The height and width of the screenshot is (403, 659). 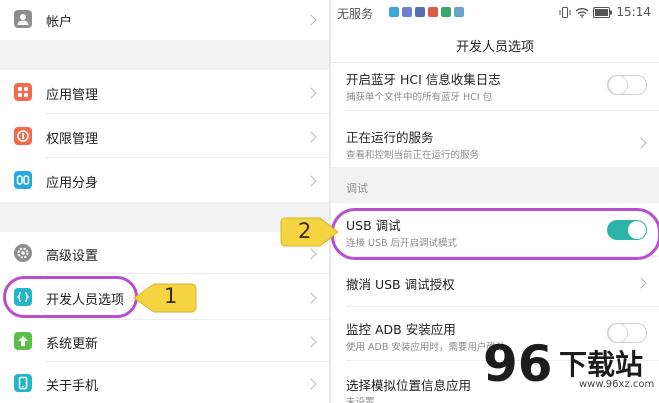 I want to click on phone-icon, so click(x=23, y=383).